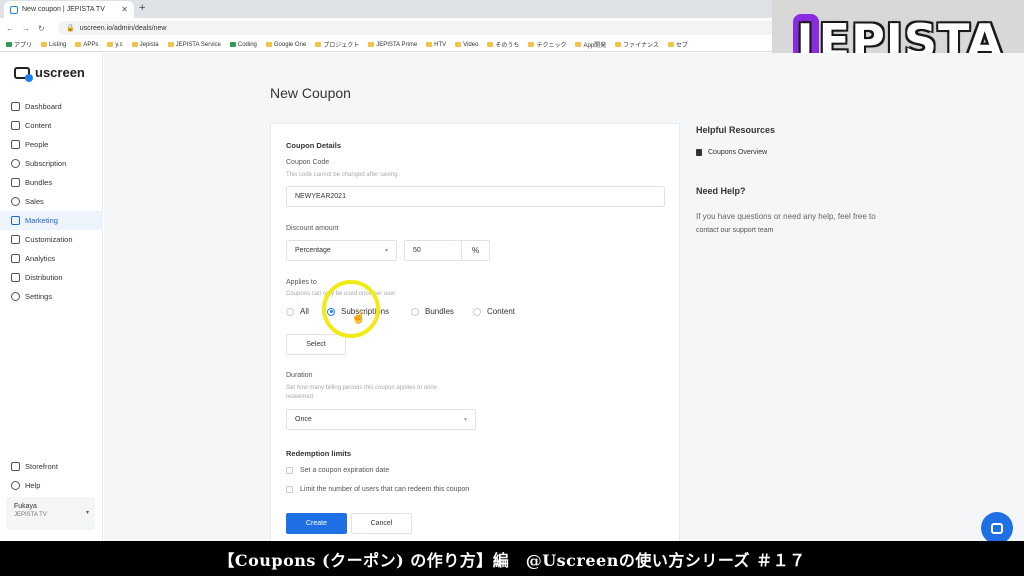  Describe the element at coordinates (337, 470) in the screenshot. I see `expiration-date-checkbox: Set a coupon expiration date` at that location.